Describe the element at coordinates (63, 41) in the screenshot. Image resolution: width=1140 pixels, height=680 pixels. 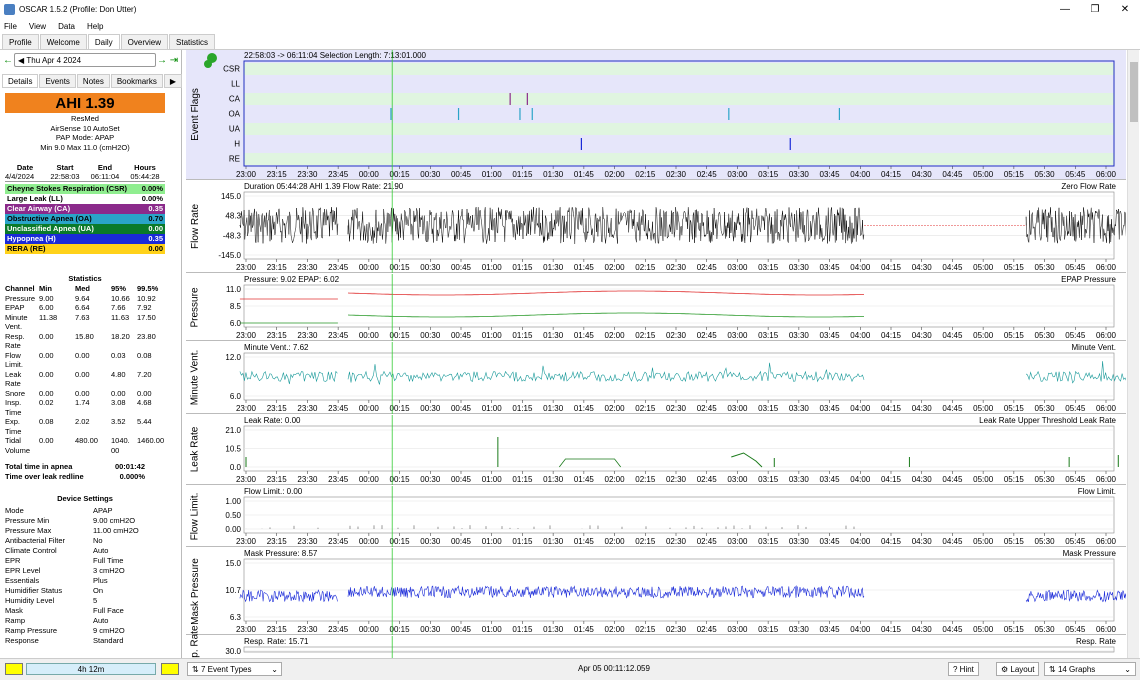
I see `tab-welcome: Welcome` at that location.